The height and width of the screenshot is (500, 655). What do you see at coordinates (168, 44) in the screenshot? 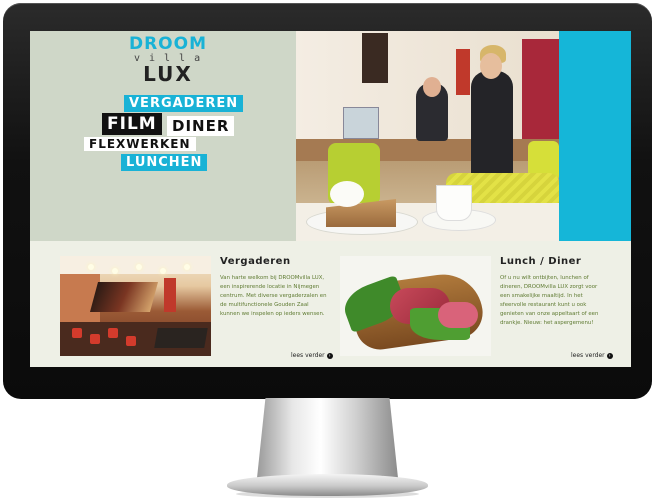
I see `logo-droom: DROOM` at bounding box center [168, 44].